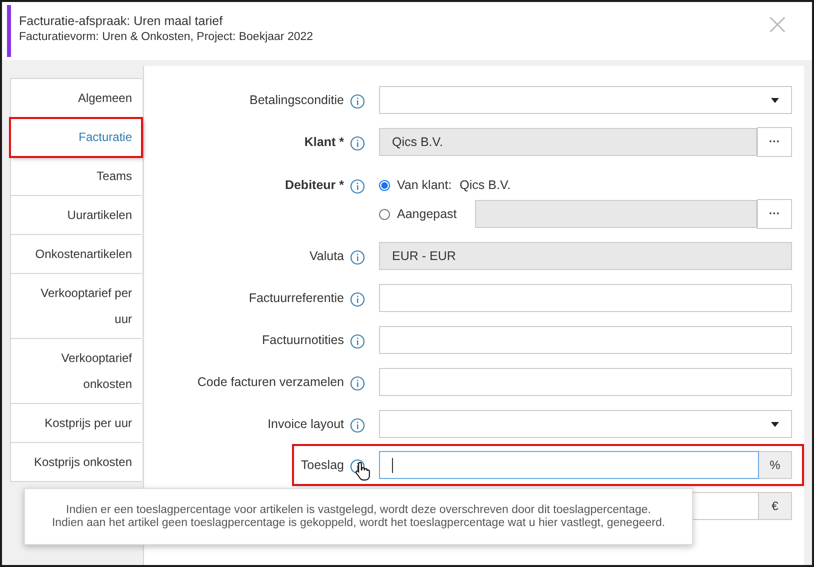  Describe the element at coordinates (324, 142) in the screenshot. I see `field-label: Klant *` at that location.